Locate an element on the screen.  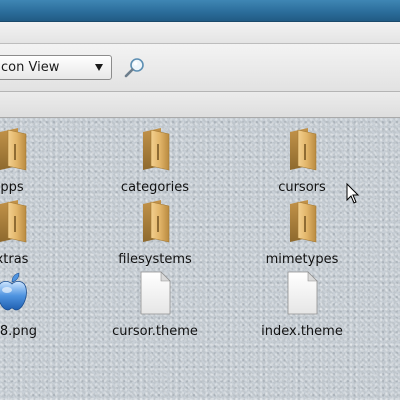
file-name: filesystems is located at coordinates (155, 259).